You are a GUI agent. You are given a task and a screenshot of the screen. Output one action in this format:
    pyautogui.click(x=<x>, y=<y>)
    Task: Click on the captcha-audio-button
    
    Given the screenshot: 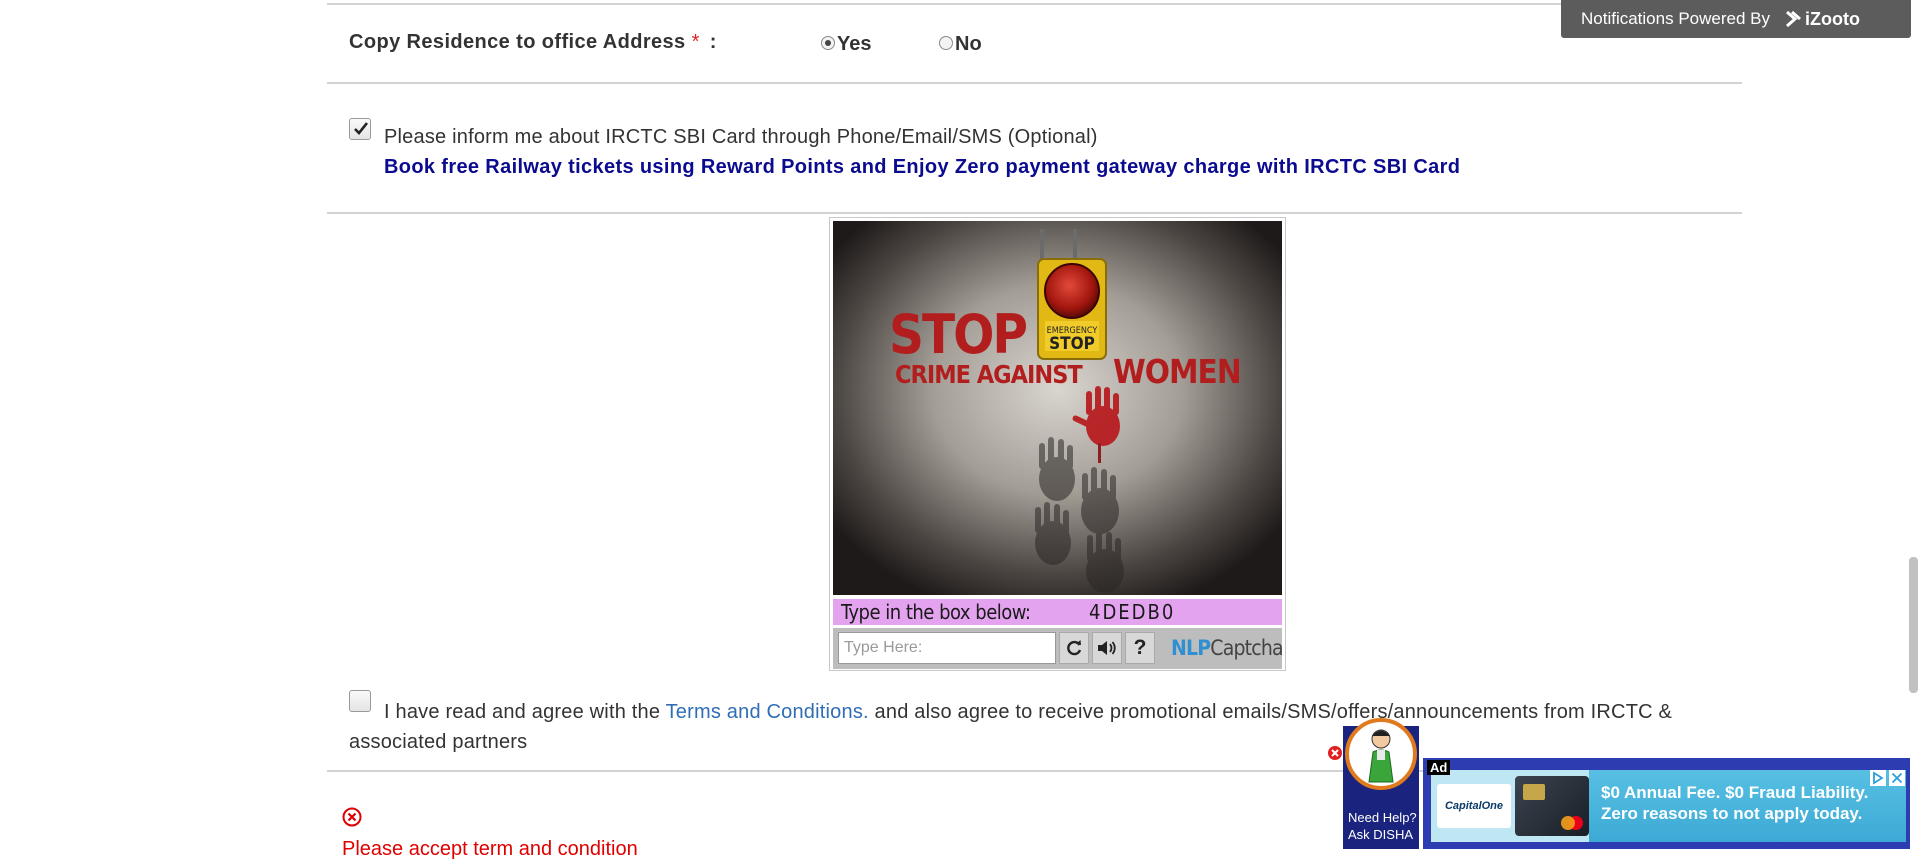 What is the action you would take?
    pyautogui.click(x=1107, y=648)
    